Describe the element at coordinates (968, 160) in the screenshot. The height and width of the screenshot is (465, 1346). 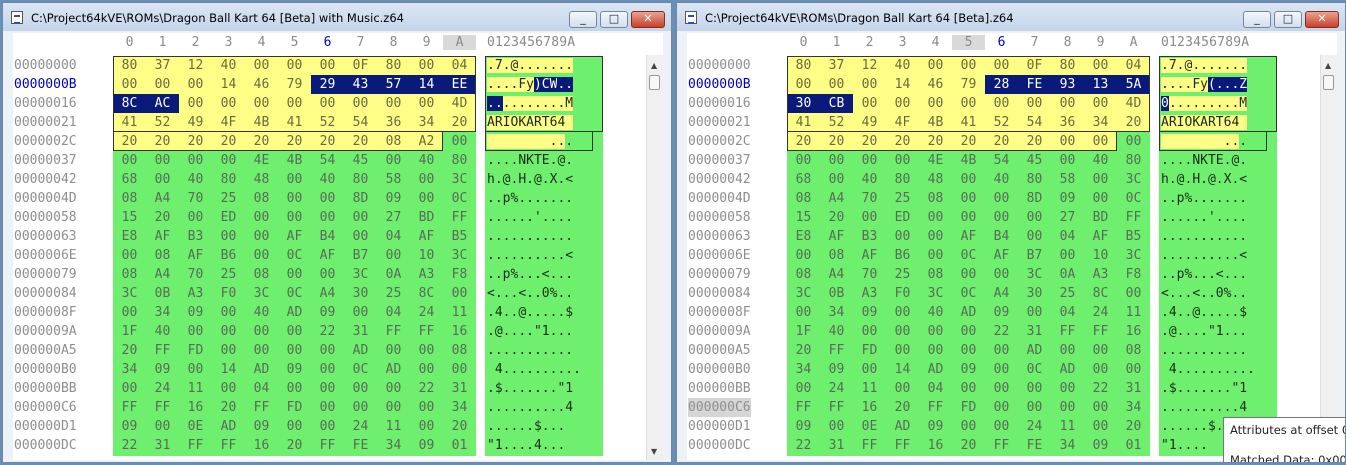
I see `hex-byte: 4B` at that location.